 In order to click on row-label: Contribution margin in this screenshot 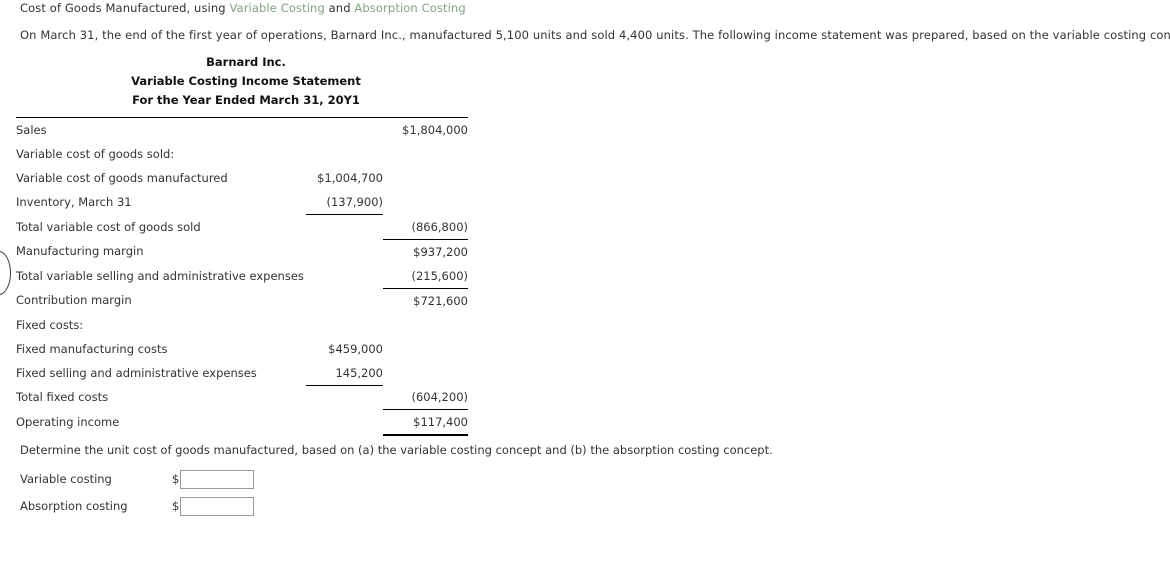, I will do `click(74, 300)`.